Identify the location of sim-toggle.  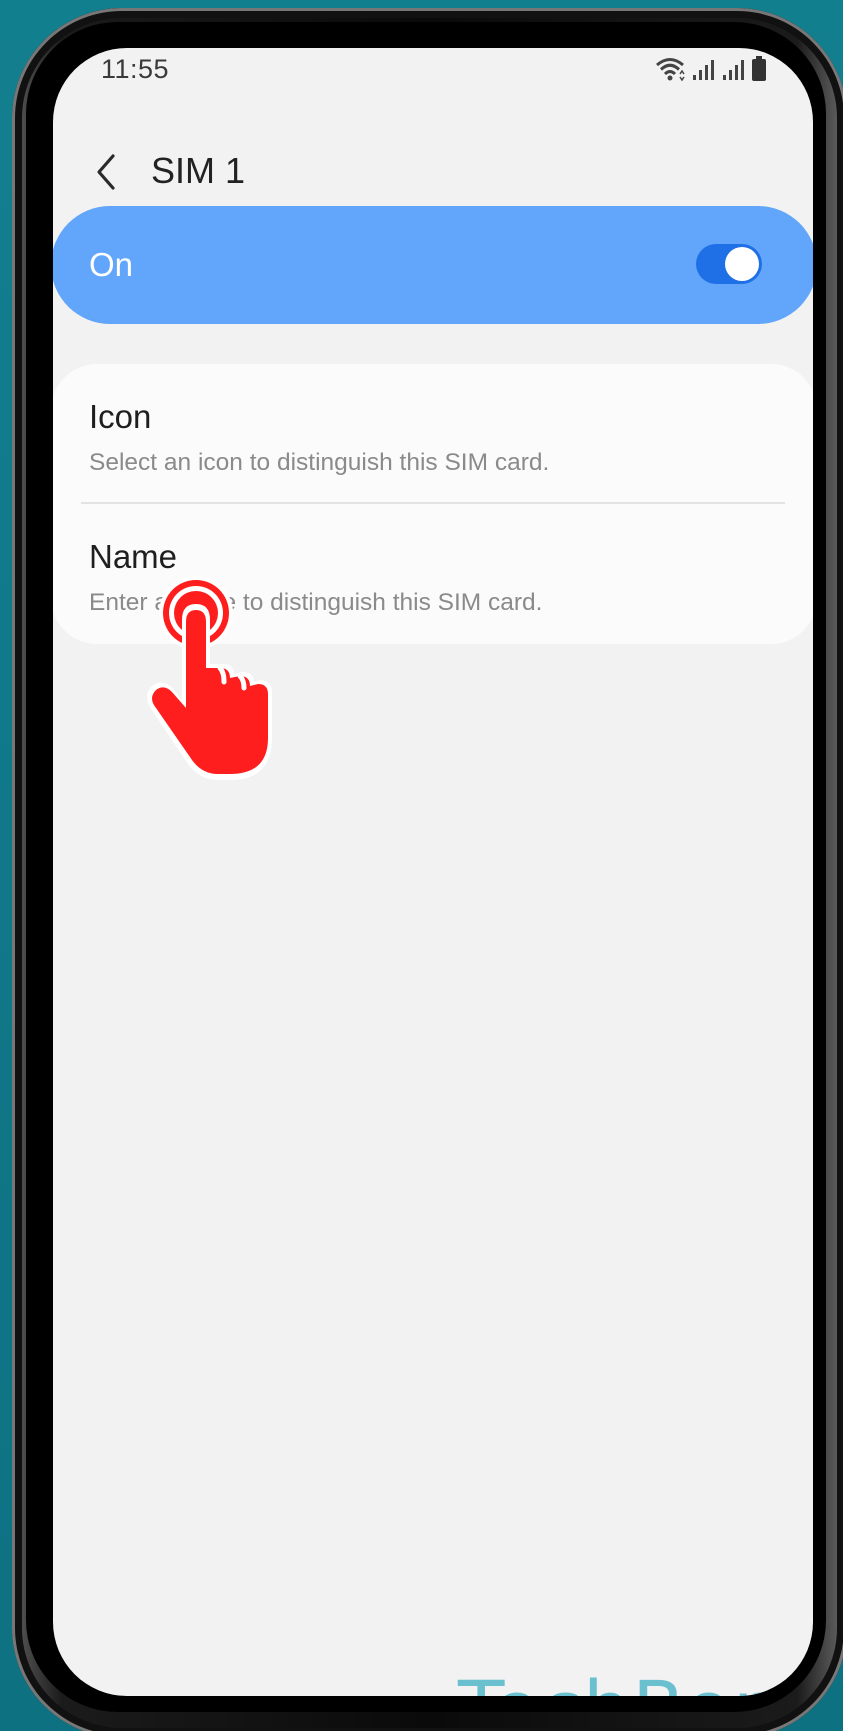
(729, 264).